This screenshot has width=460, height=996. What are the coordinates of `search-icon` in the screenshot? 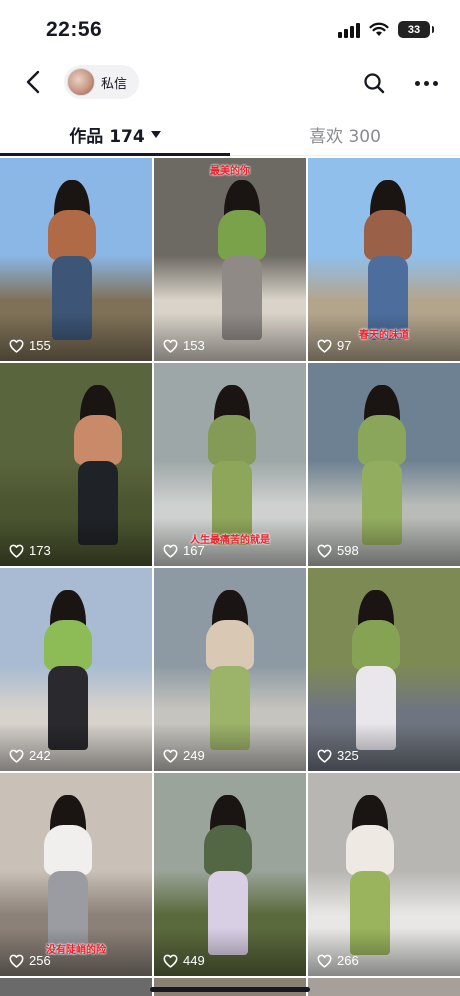 It's located at (374, 83).